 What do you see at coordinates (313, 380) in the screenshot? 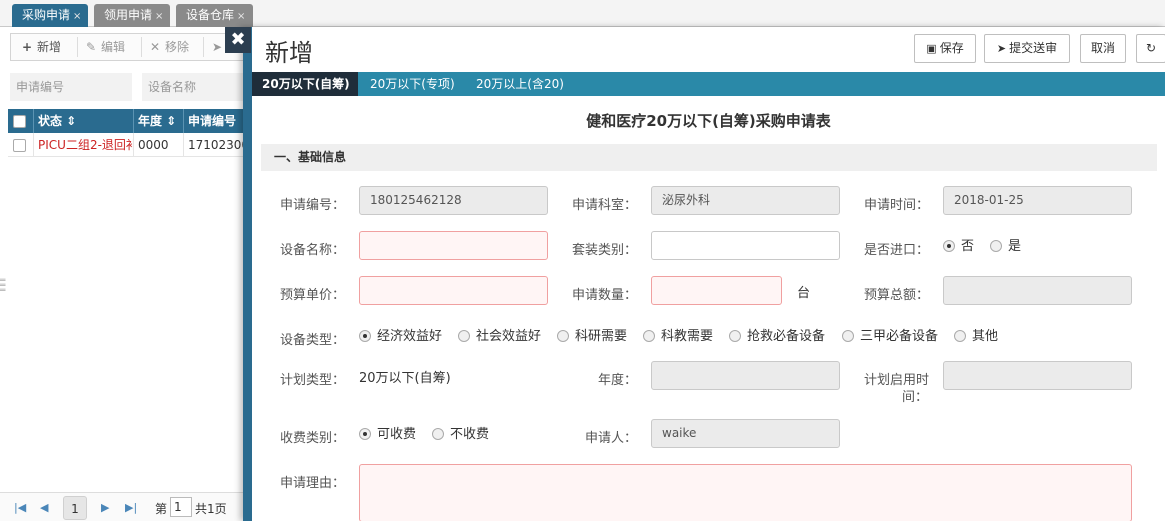
I see `plan-type-label: 计划类型：` at bounding box center [313, 380].